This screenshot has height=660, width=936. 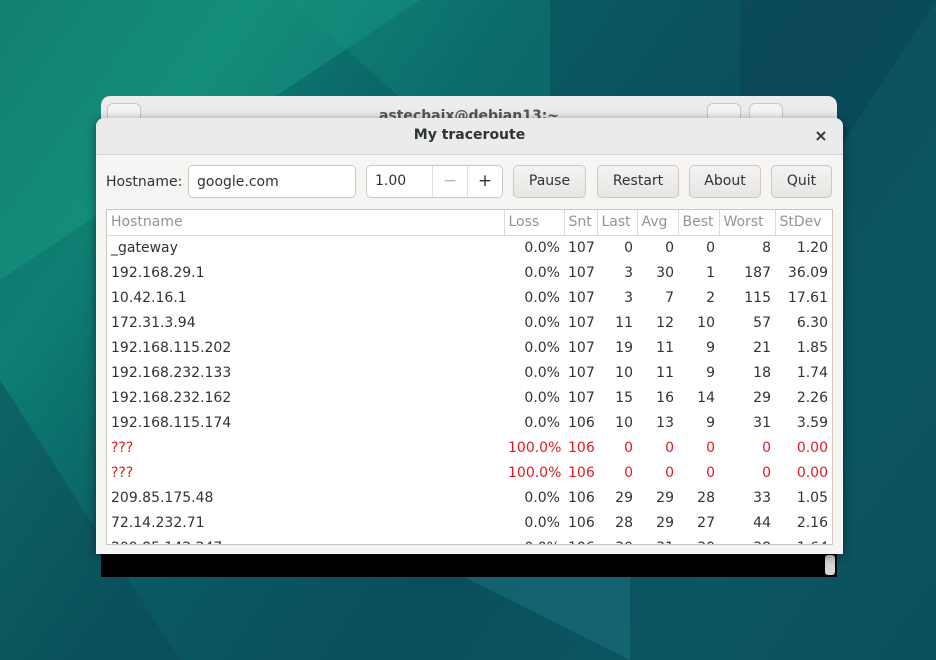 What do you see at coordinates (762, 372) in the screenshot?
I see `cell-worst: 18` at bounding box center [762, 372].